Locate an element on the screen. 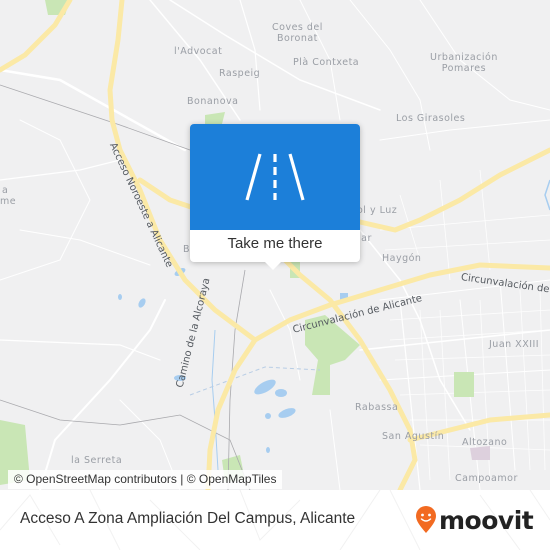 This screenshot has height=550, width=550. popup-header is located at coordinates (275, 177).